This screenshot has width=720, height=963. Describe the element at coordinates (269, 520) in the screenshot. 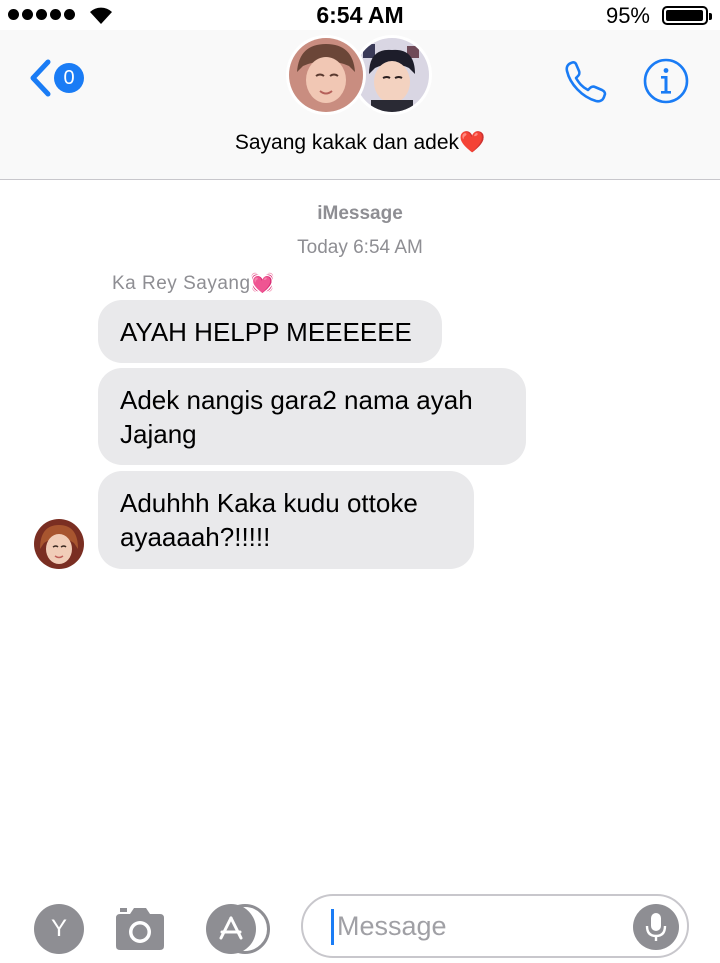

I see `message-text: Aduhhh Kaka kudu ottoke ayaaaah?!!!!!` at that location.